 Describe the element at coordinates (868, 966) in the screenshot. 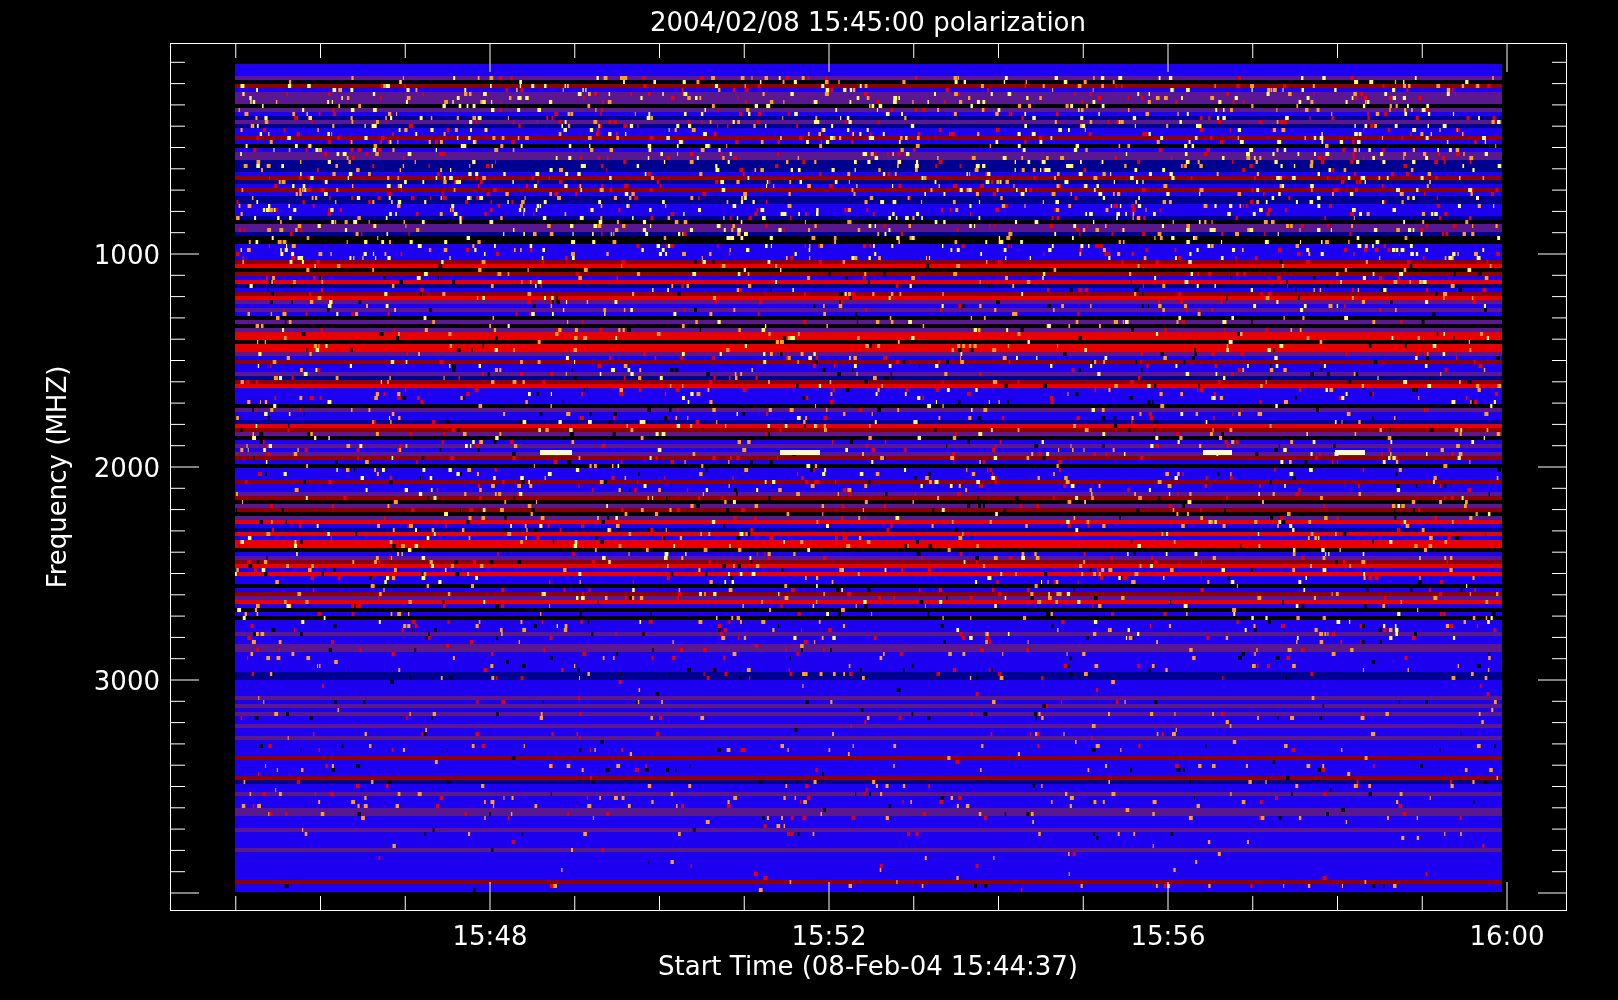

I see `axis-label: Start Time (08-Feb-04 15:44:37)` at that location.